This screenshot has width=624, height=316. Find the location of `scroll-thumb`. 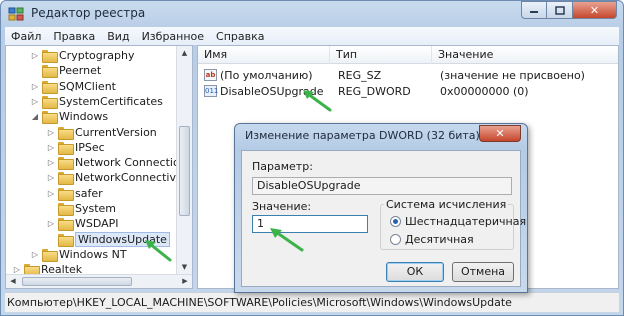

scroll-thumb is located at coordinates (184, 171).